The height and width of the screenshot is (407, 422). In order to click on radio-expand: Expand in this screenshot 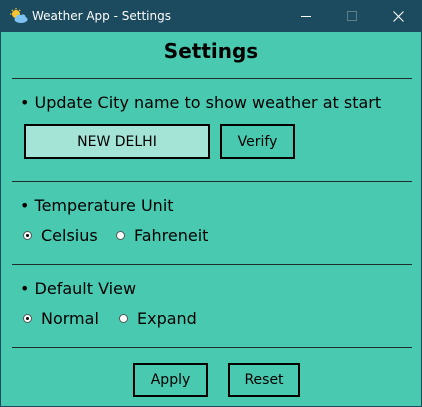, I will do `click(158, 318)`.